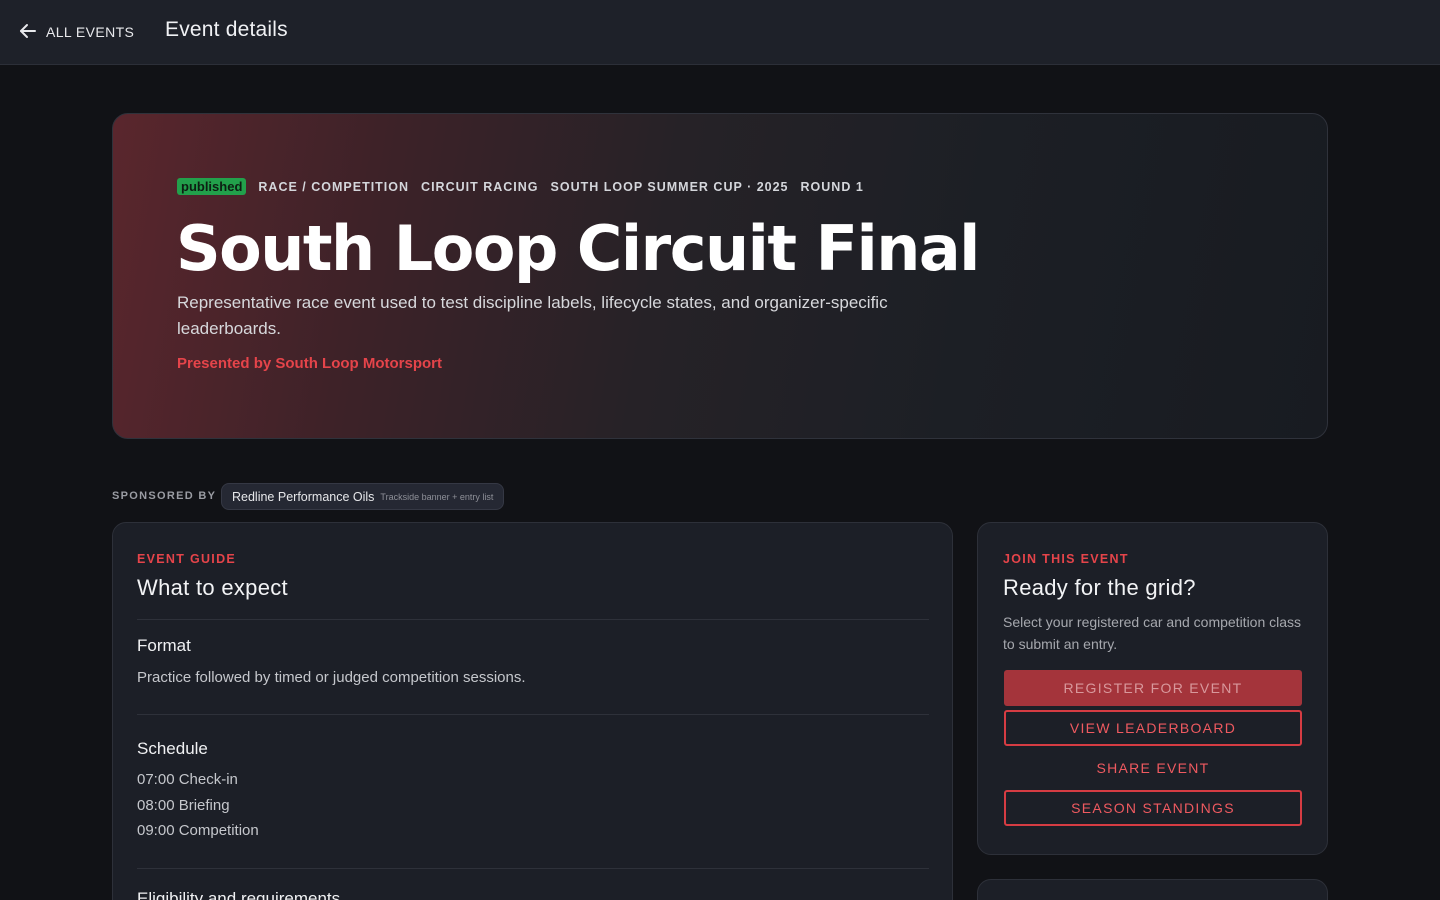 Image resolution: width=1440 pixels, height=900 pixels. Describe the element at coordinates (28, 32) in the screenshot. I see `arrow-left-icon` at that location.